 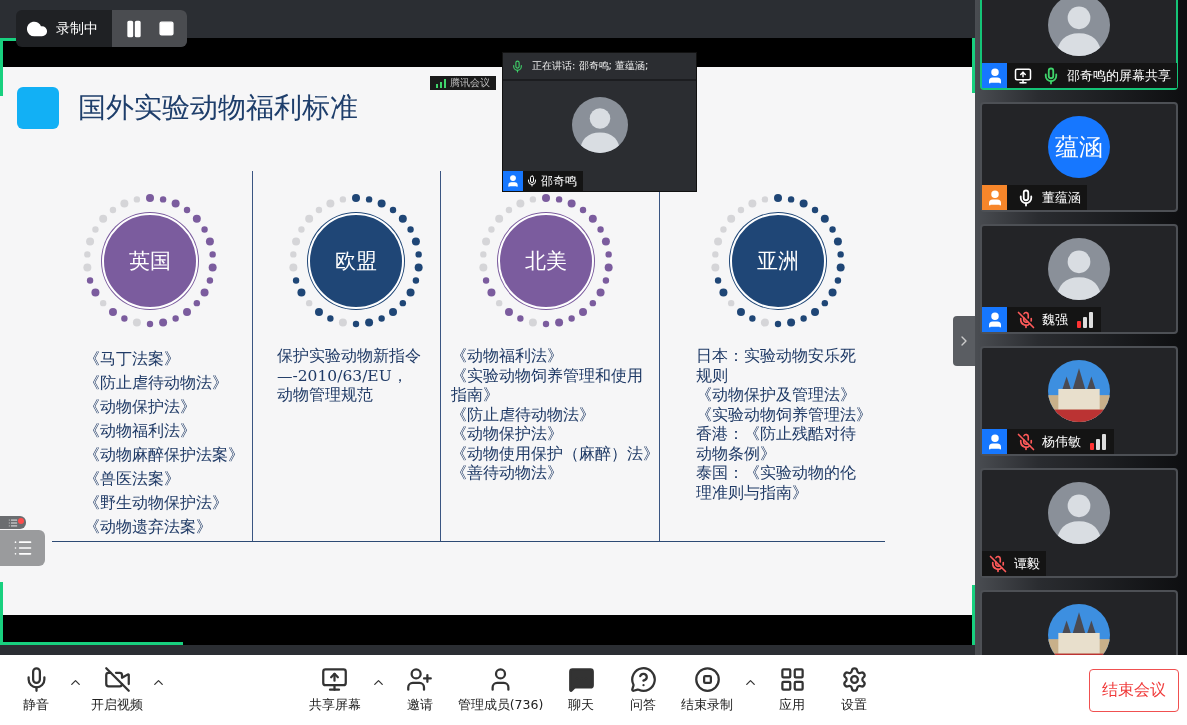 What do you see at coordinates (343, 376) in the screenshot?
I see `slide-text-line: —-2010/63/EU，` at bounding box center [343, 376].